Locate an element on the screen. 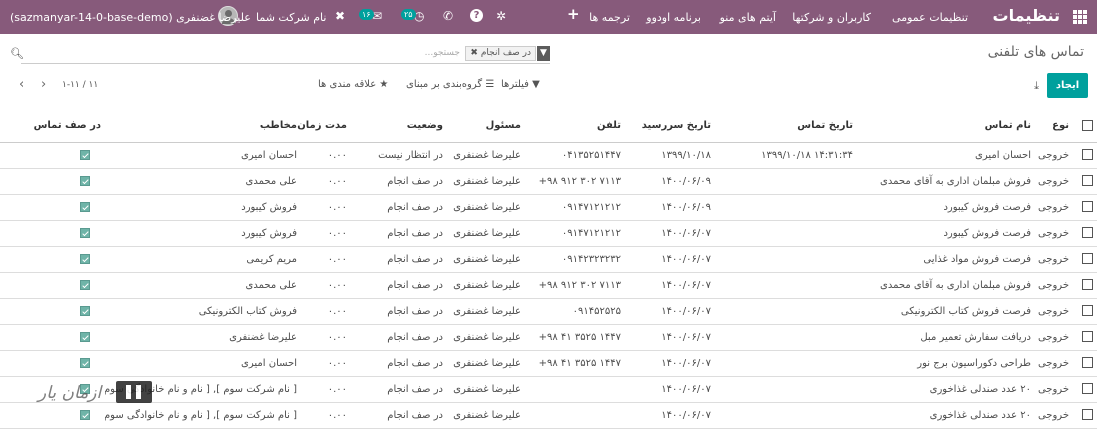 This screenshot has width=1097, height=436. user-menu: علیرضا غضنفری (sazmanyar-14-0-base-demo) is located at coordinates (130, 17).